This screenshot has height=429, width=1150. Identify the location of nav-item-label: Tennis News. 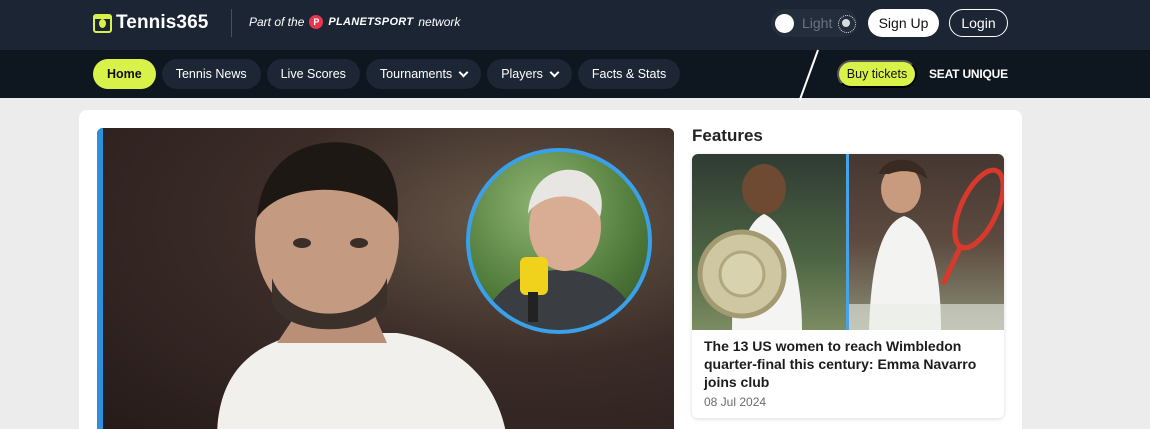
(211, 74).